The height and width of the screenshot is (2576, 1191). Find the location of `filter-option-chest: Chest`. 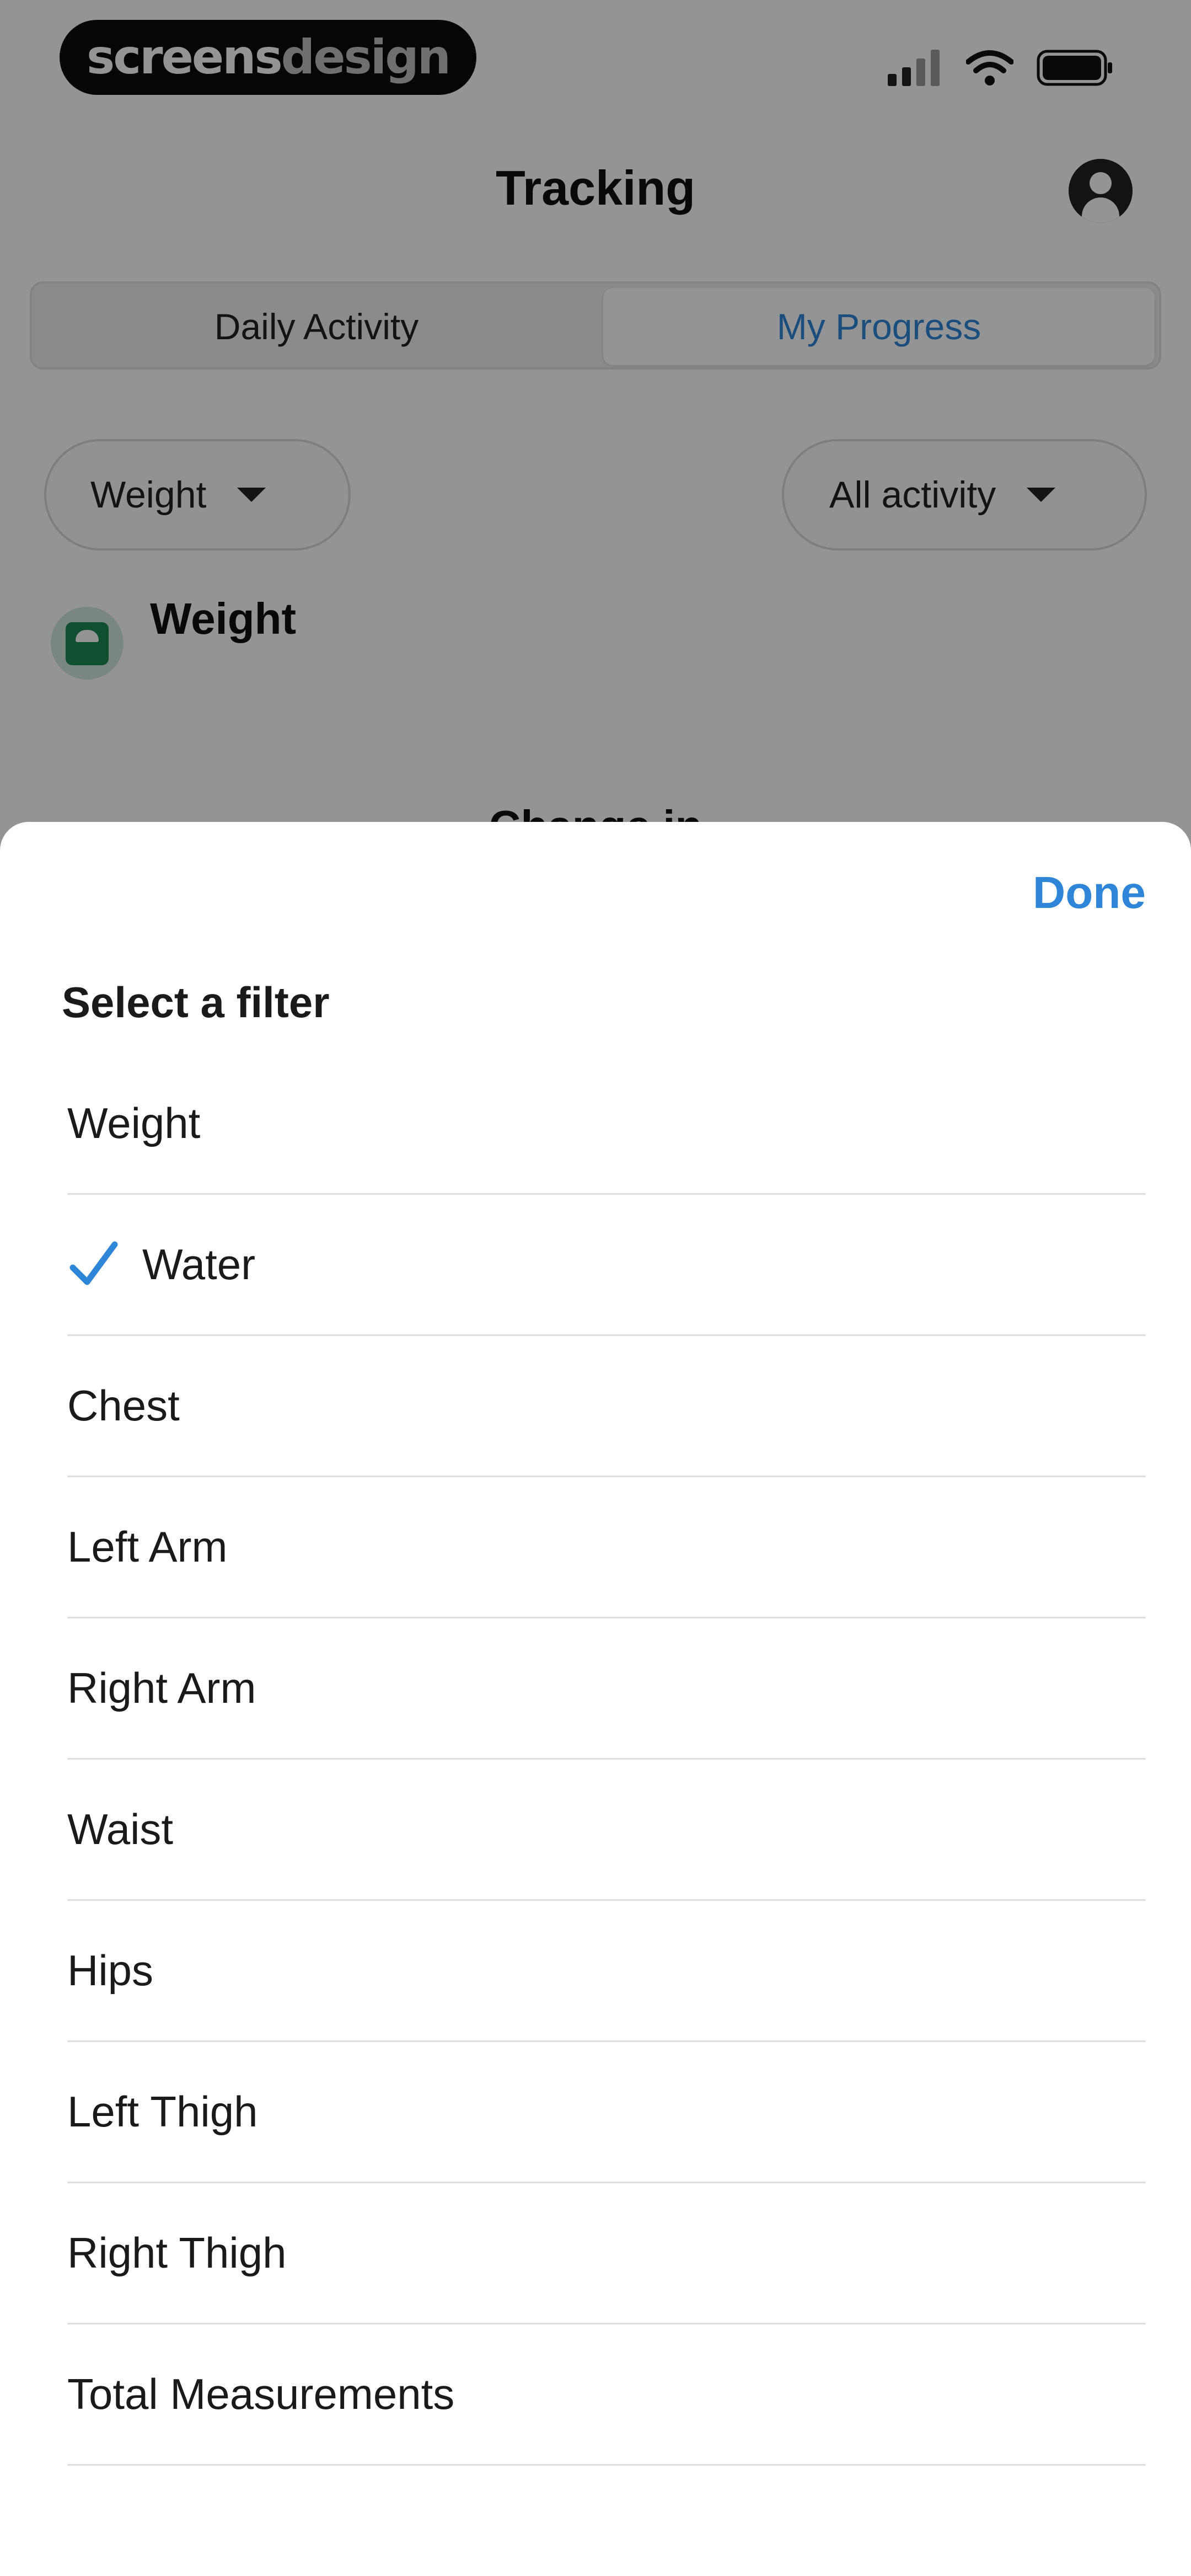

filter-option-chest: Chest is located at coordinates (606, 1406).